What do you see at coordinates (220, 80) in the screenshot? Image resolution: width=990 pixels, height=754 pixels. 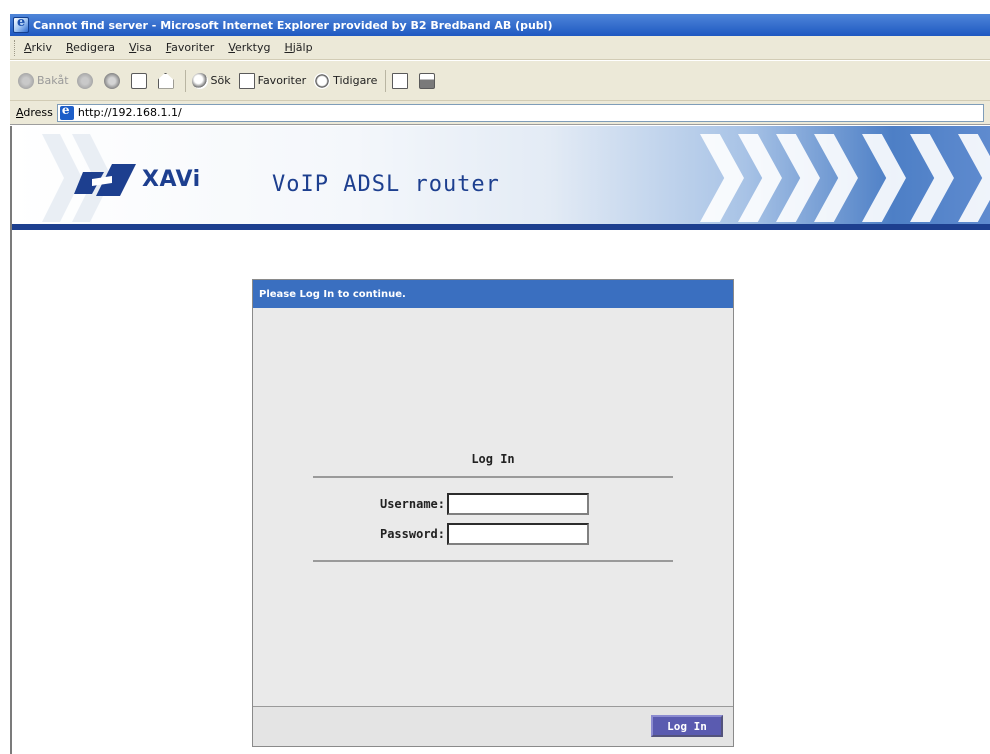 I see `search-label: Sök` at bounding box center [220, 80].